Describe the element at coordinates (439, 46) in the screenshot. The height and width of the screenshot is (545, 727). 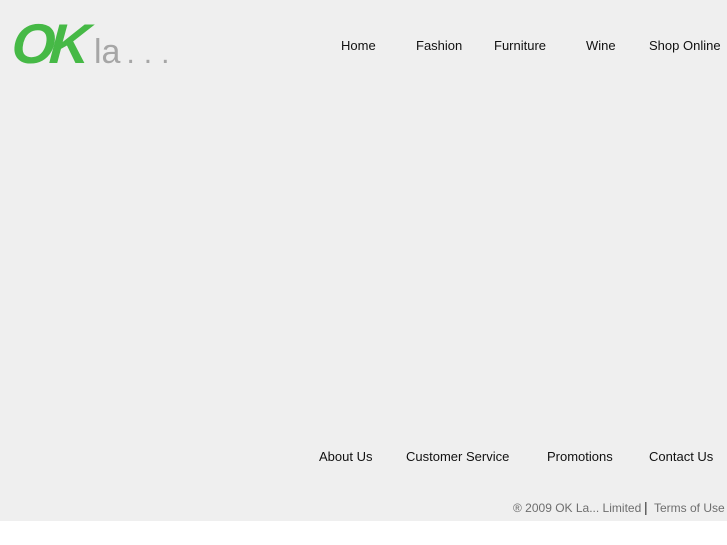
I see `nav-link-fashion: Fashion` at that location.